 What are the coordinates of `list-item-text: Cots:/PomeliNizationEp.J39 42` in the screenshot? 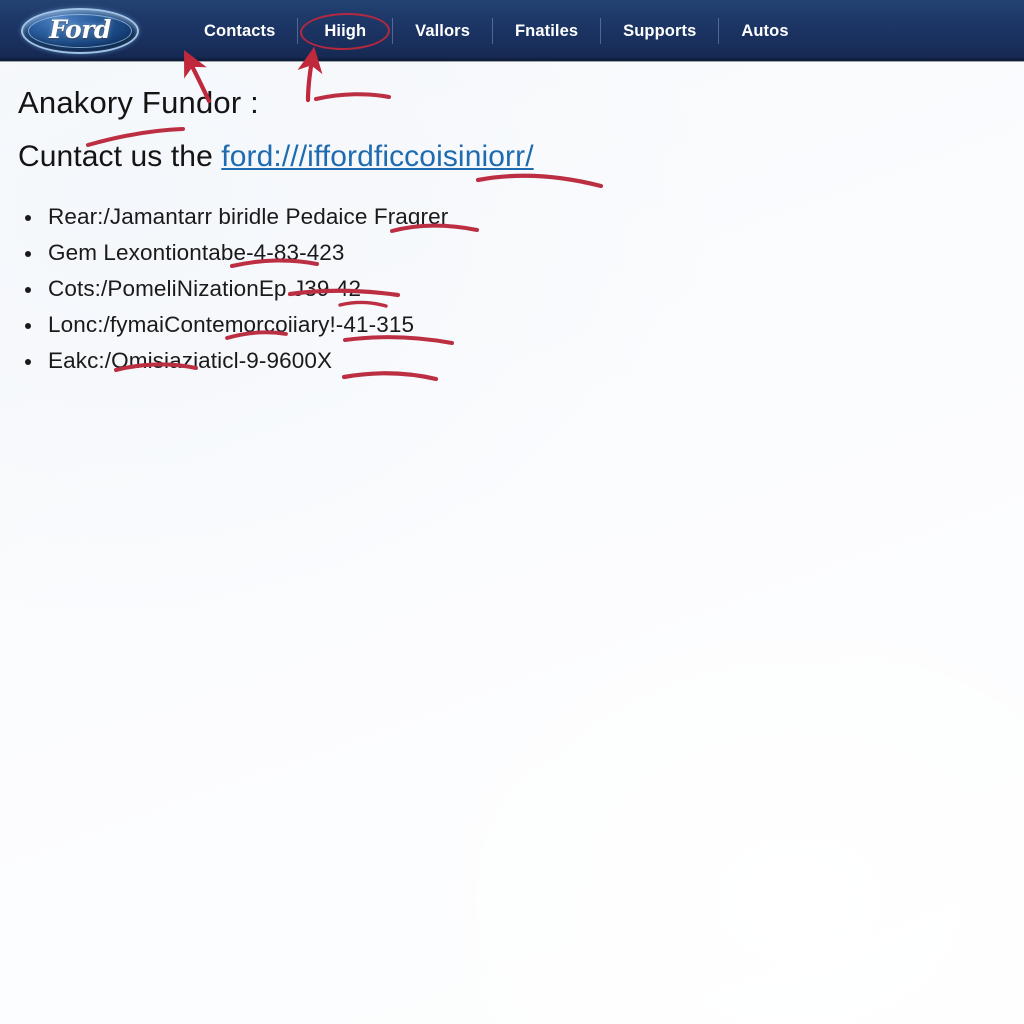 It's located at (205, 288).